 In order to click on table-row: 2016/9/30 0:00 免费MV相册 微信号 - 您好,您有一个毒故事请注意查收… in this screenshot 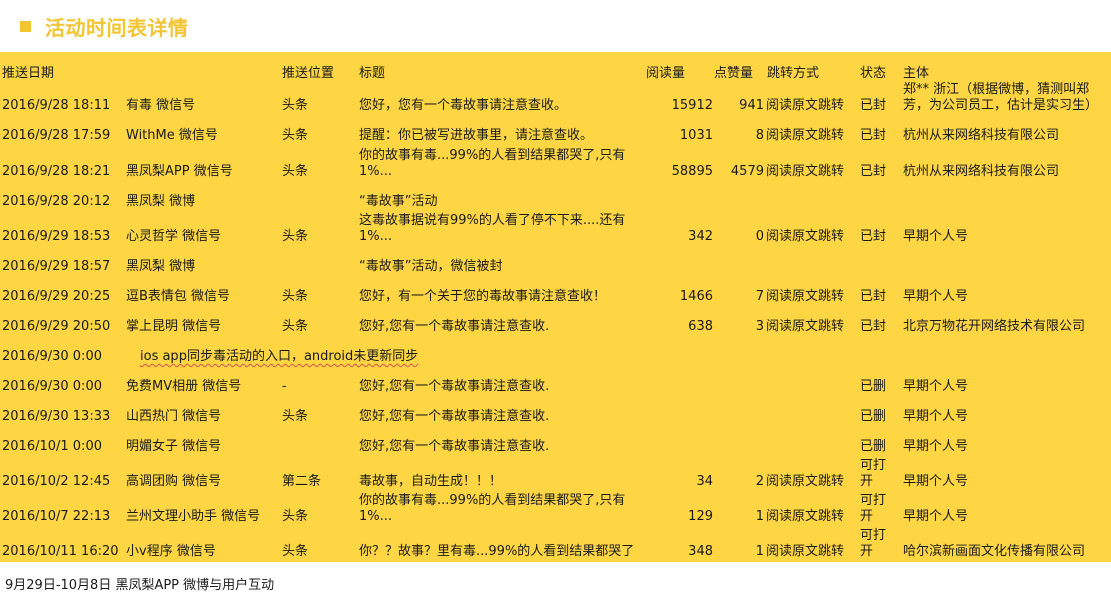, I will do `click(555, 380)`.